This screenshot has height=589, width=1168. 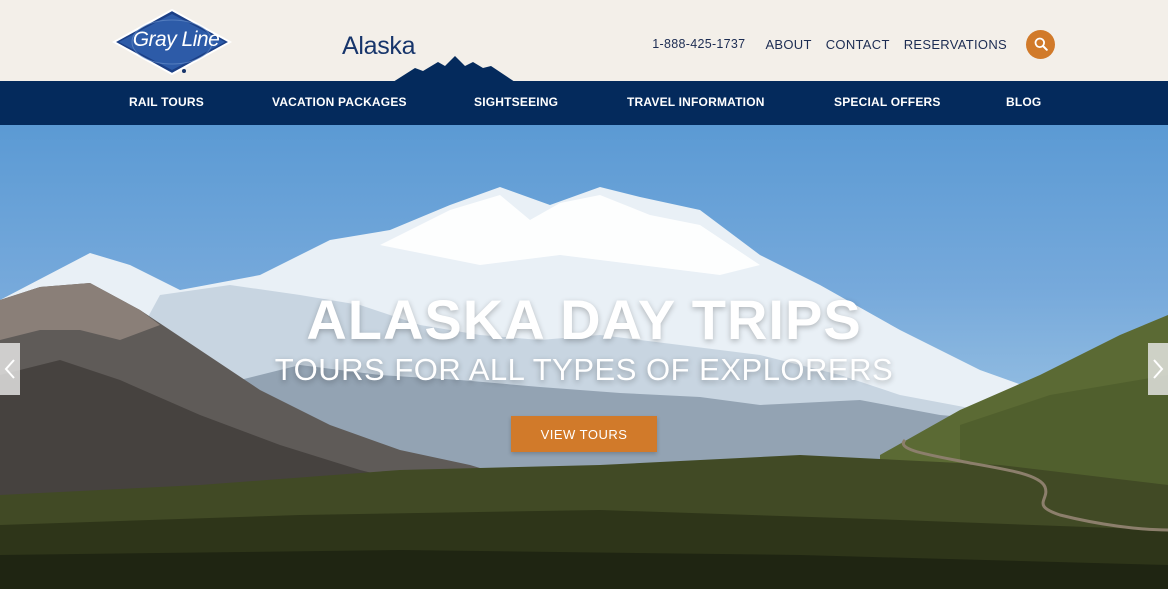 What do you see at coordinates (584, 369) in the screenshot?
I see `hero-subline: TOURS FOR ALL TYPES OF EXPLORERS` at bounding box center [584, 369].